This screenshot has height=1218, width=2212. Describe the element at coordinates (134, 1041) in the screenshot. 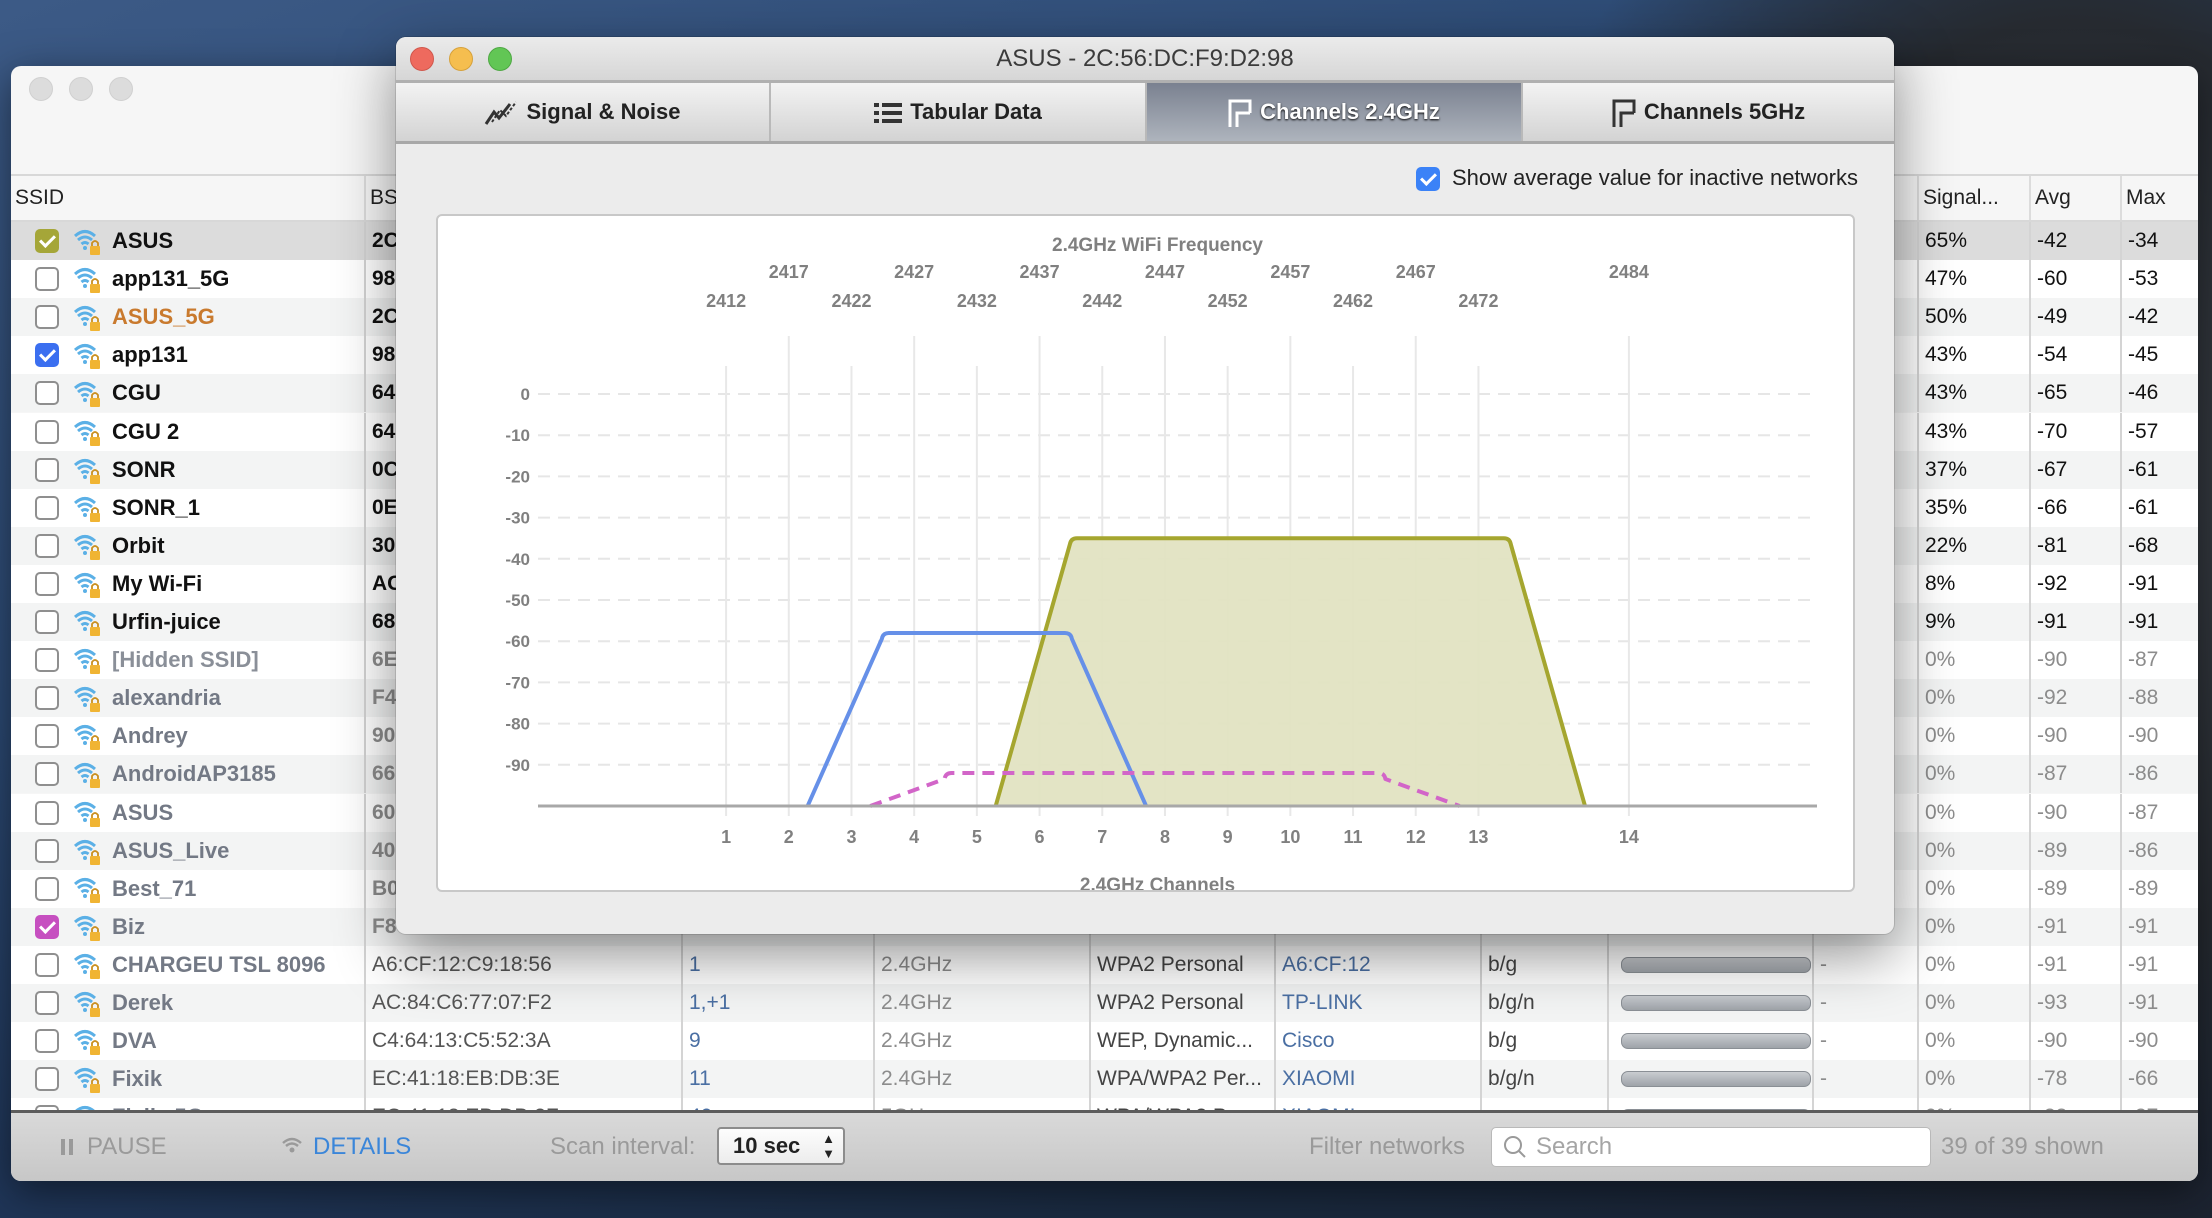

I see `ssid-label: DVA` at that location.